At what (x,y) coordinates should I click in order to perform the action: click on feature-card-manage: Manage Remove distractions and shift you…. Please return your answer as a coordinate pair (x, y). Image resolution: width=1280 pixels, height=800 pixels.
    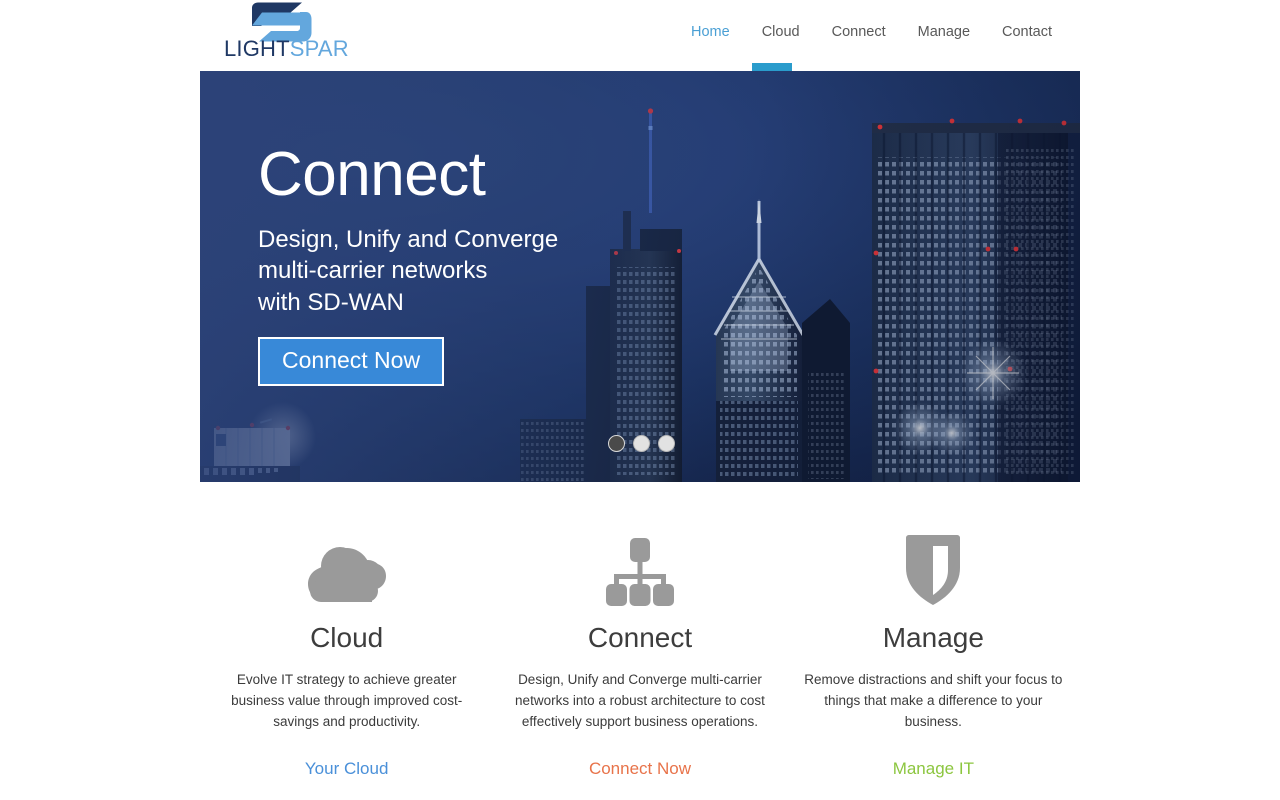
    Looking at the image, I should click on (933, 649).